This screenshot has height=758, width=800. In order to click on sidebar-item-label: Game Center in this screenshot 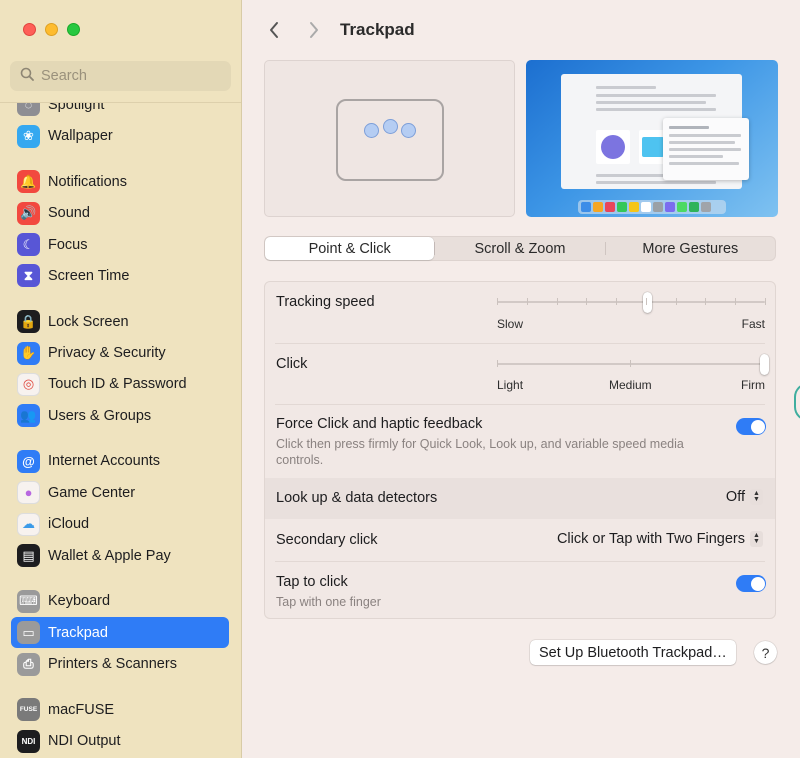, I will do `click(92, 492)`.